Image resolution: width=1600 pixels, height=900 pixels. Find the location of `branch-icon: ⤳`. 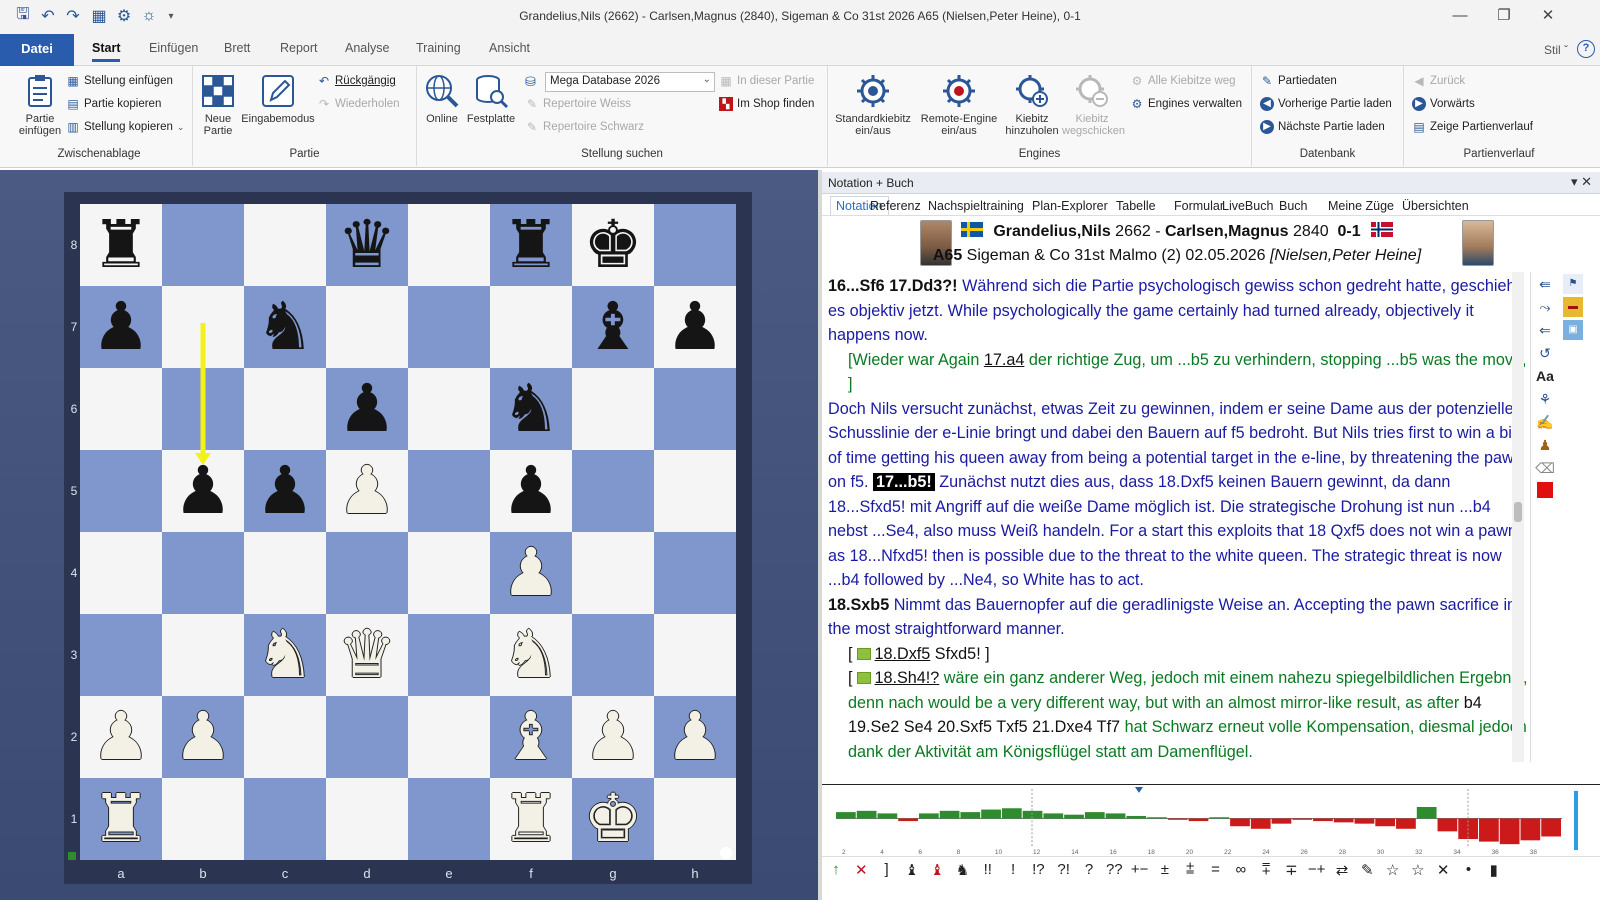

branch-icon: ⤳ is located at coordinates (1545, 307).